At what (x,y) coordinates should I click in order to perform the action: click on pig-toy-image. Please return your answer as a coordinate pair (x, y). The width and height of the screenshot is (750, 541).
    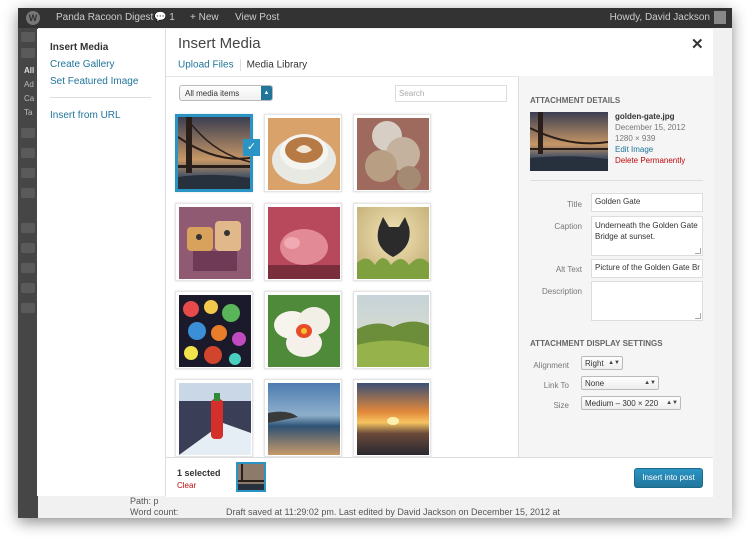
    Looking at the image, I should click on (304, 243).